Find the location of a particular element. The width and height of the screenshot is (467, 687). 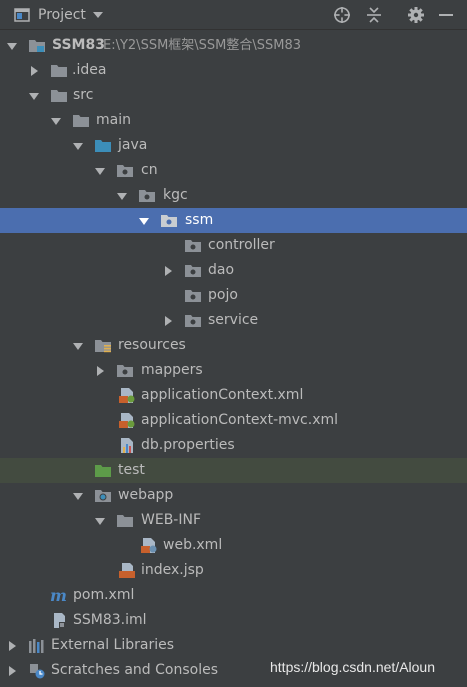

tree-row-web-xml: web.xml is located at coordinates (233, 545).